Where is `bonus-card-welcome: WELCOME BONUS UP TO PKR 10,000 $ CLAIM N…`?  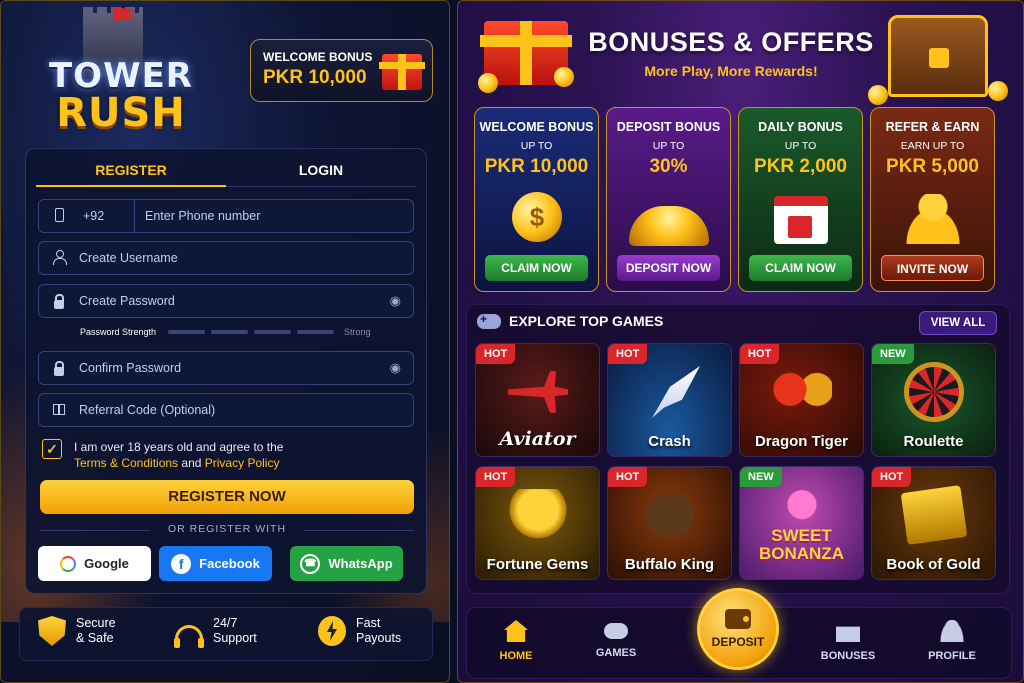
bonus-card-welcome: WELCOME BONUS UP TO PKR 10,000 $ CLAIM N… is located at coordinates (536, 199).